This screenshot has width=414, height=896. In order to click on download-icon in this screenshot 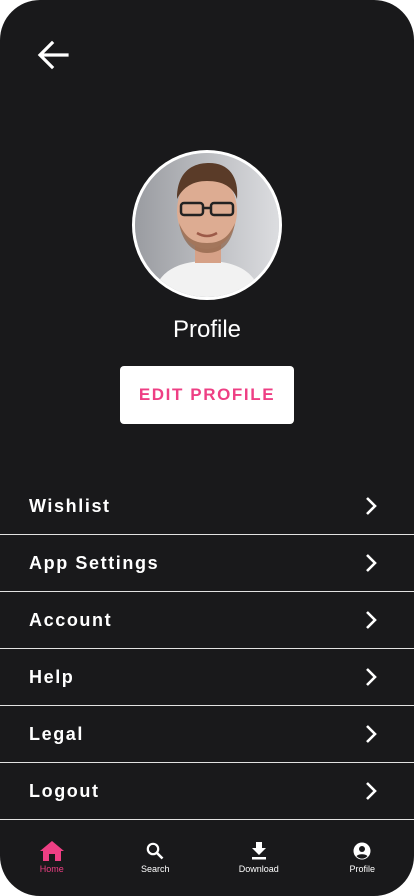, I will do `click(259, 851)`.